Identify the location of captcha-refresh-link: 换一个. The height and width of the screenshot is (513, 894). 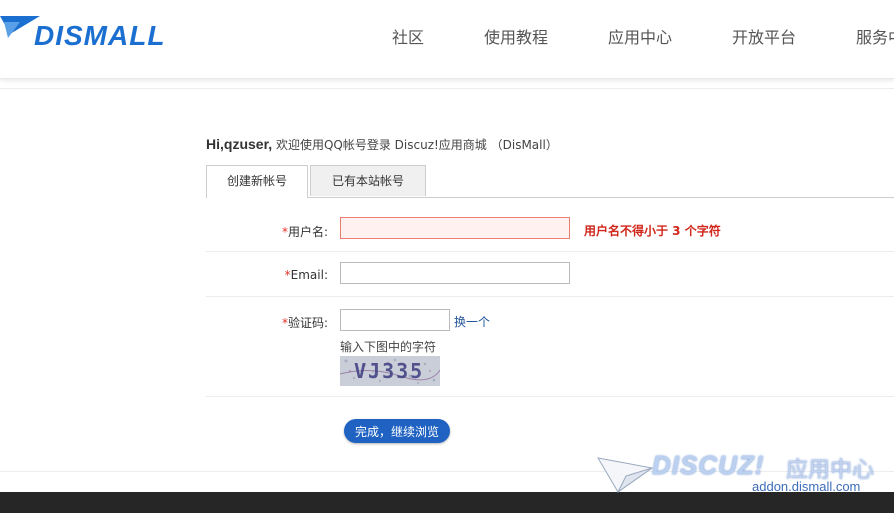
(472, 321).